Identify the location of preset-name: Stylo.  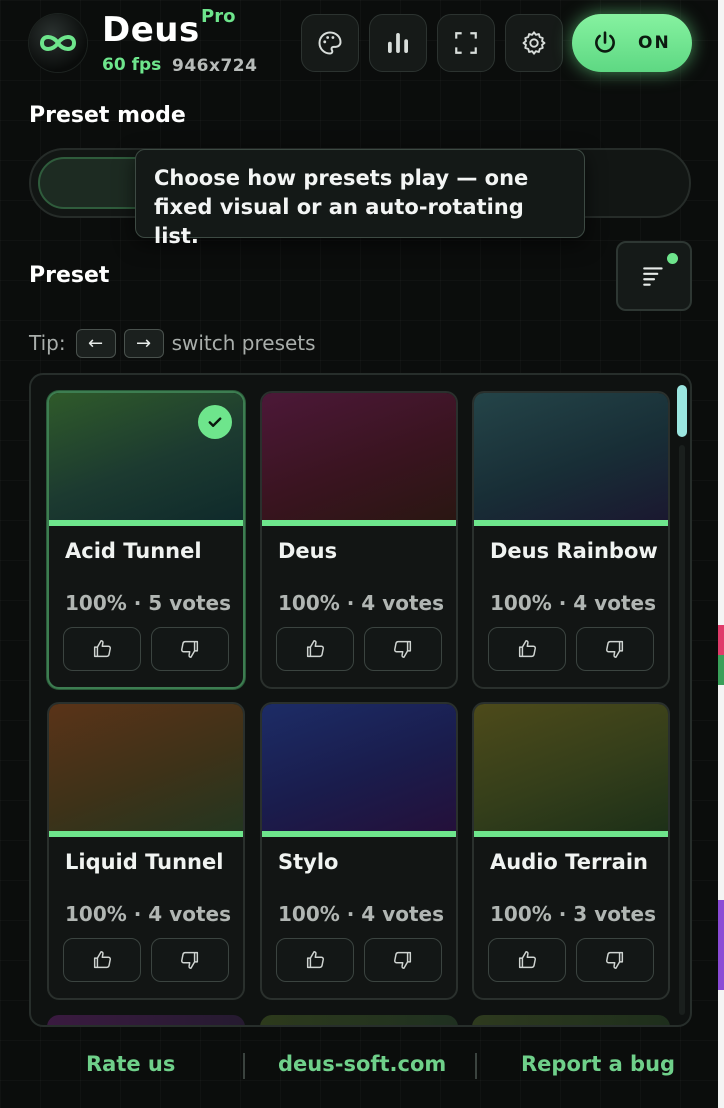
(308, 862).